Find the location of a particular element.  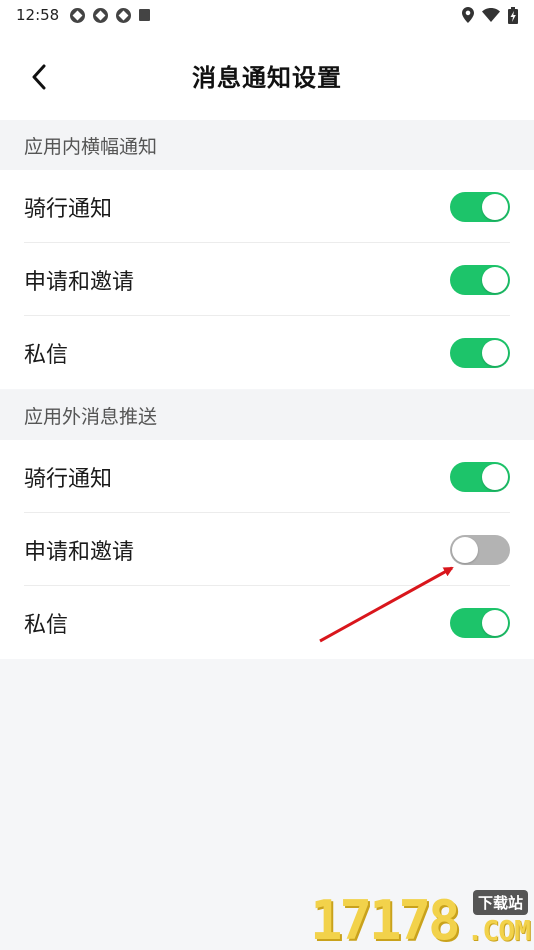

wifi-icon is located at coordinates (491, 15).